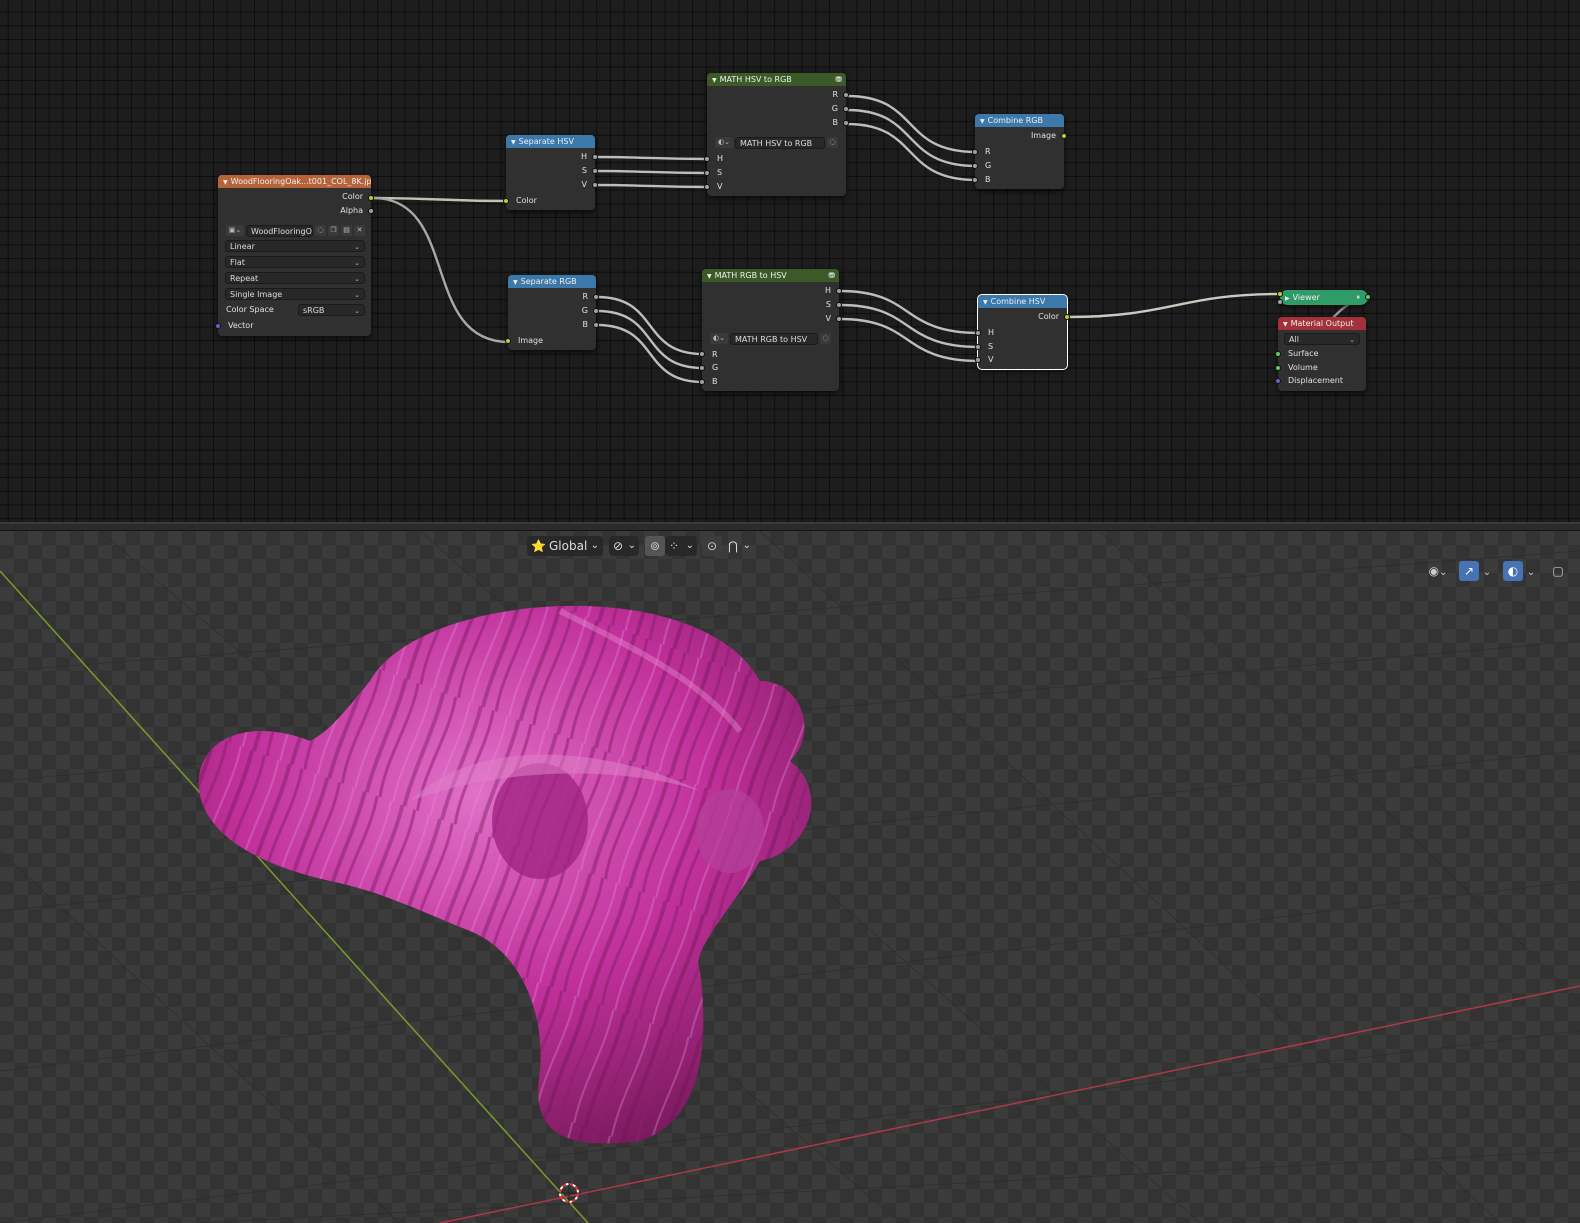 The width and height of the screenshot is (1580, 1223). What do you see at coordinates (346, 230) in the screenshot?
I see `open-image-icon: ▤` at bounding box center [346, 230].